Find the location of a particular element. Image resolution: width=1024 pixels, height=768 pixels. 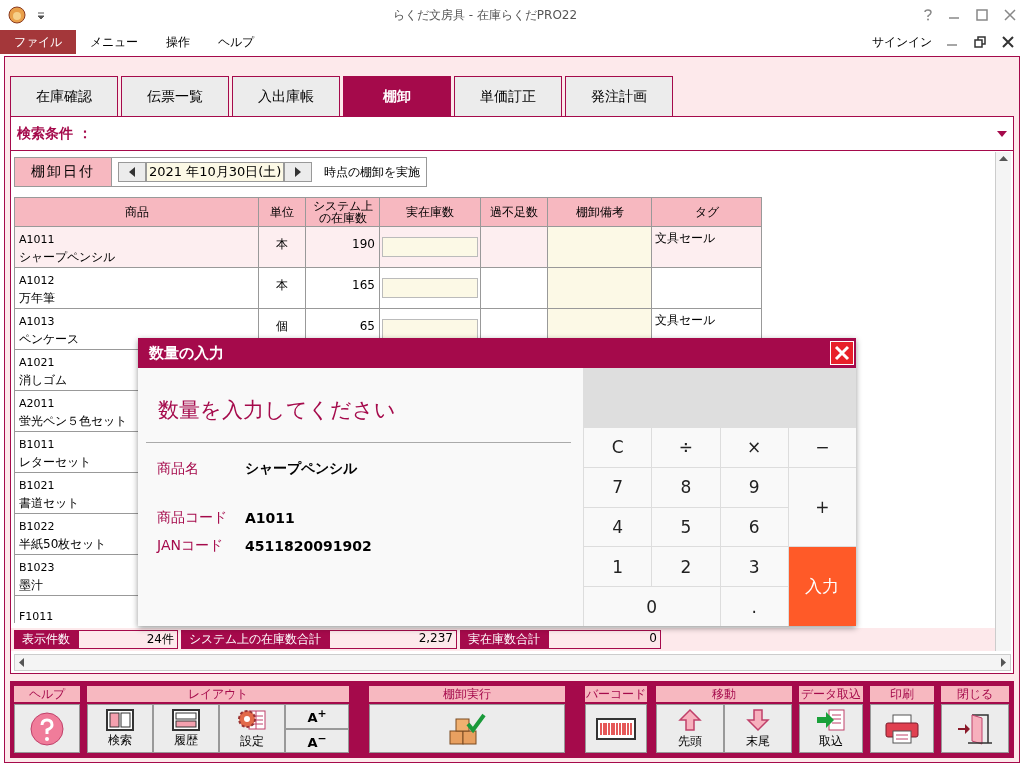

menu-item: ファイル is located at coordinates (38, 42).